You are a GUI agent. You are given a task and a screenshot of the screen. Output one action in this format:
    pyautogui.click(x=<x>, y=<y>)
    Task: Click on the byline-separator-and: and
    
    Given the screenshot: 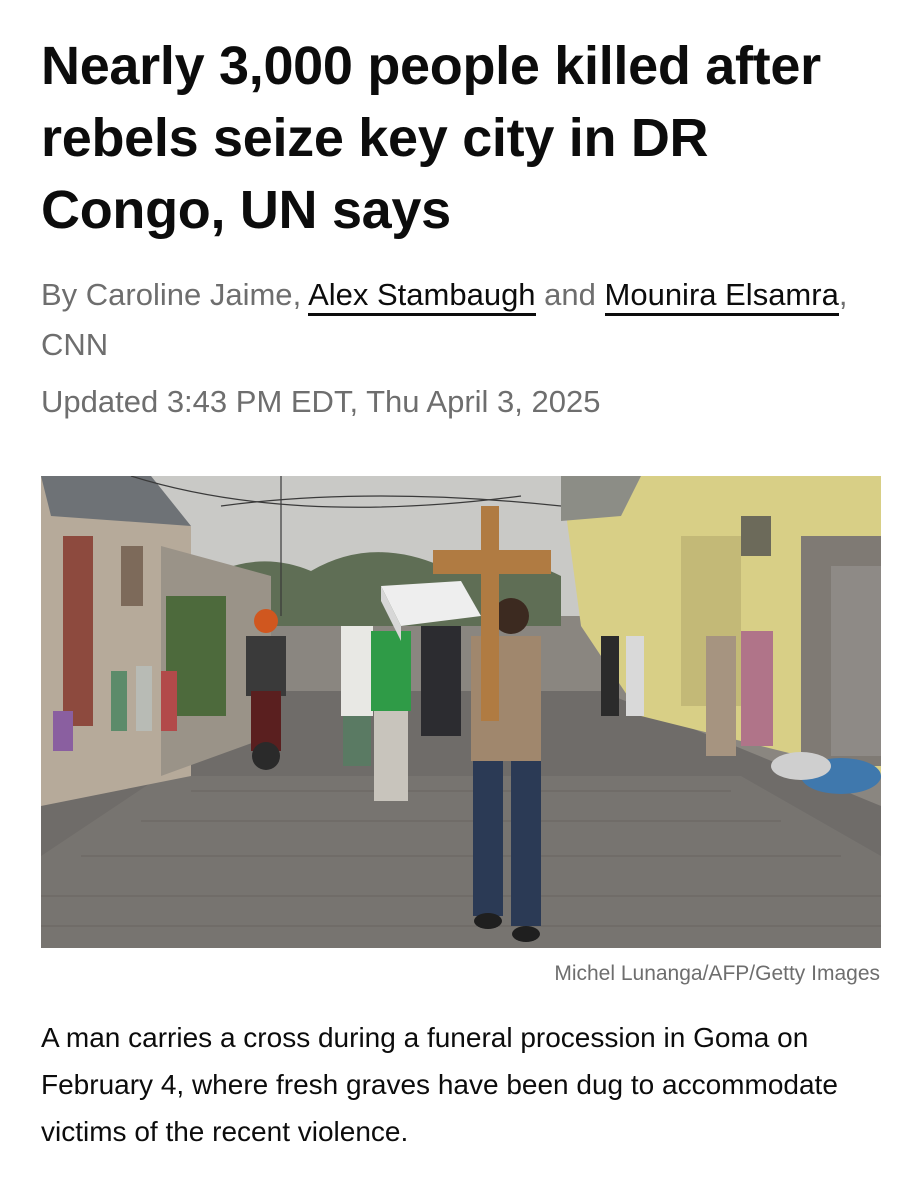 What is the action you would take?
    pyautogui.click(x=570, y=294)
    